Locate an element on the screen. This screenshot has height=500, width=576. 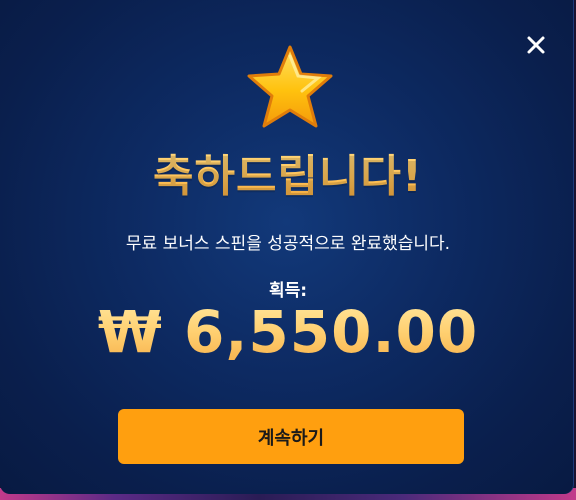
close-button is located at coordinates (536, 45).